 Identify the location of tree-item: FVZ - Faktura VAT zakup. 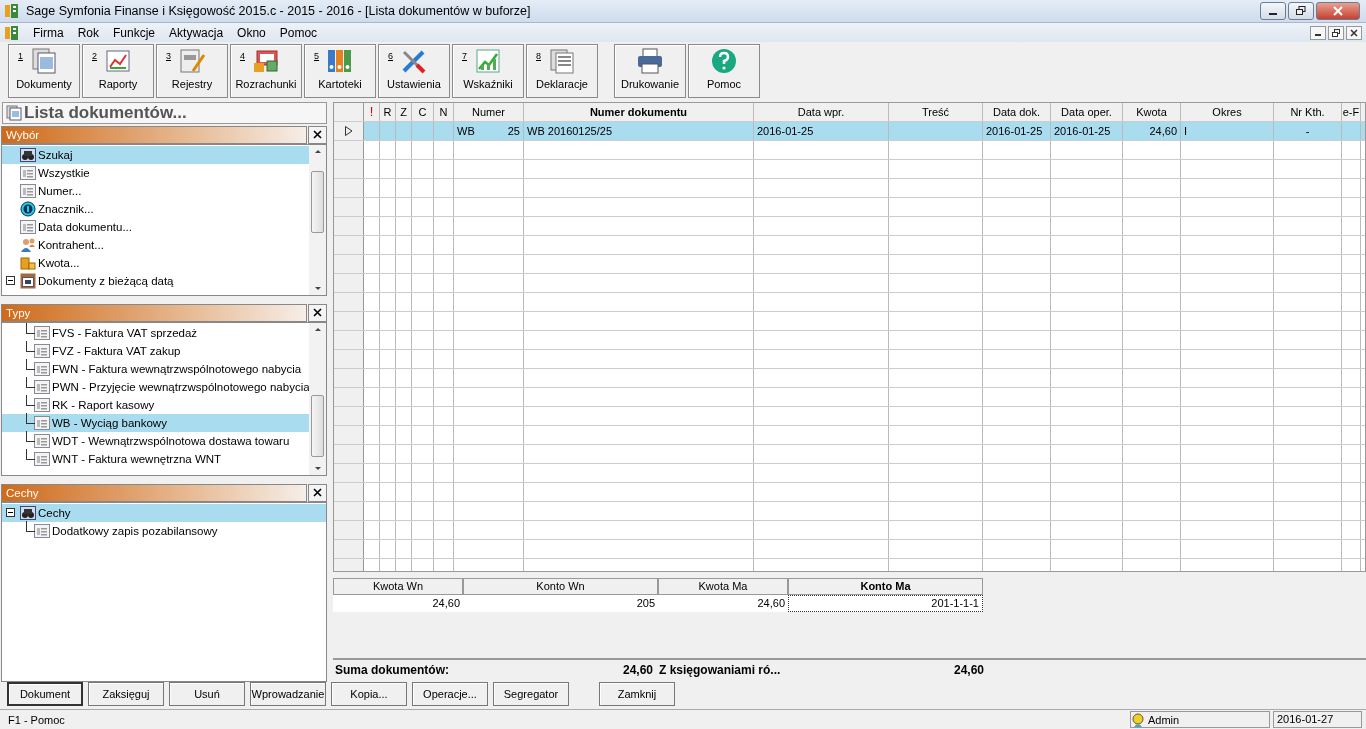
(155, 350).